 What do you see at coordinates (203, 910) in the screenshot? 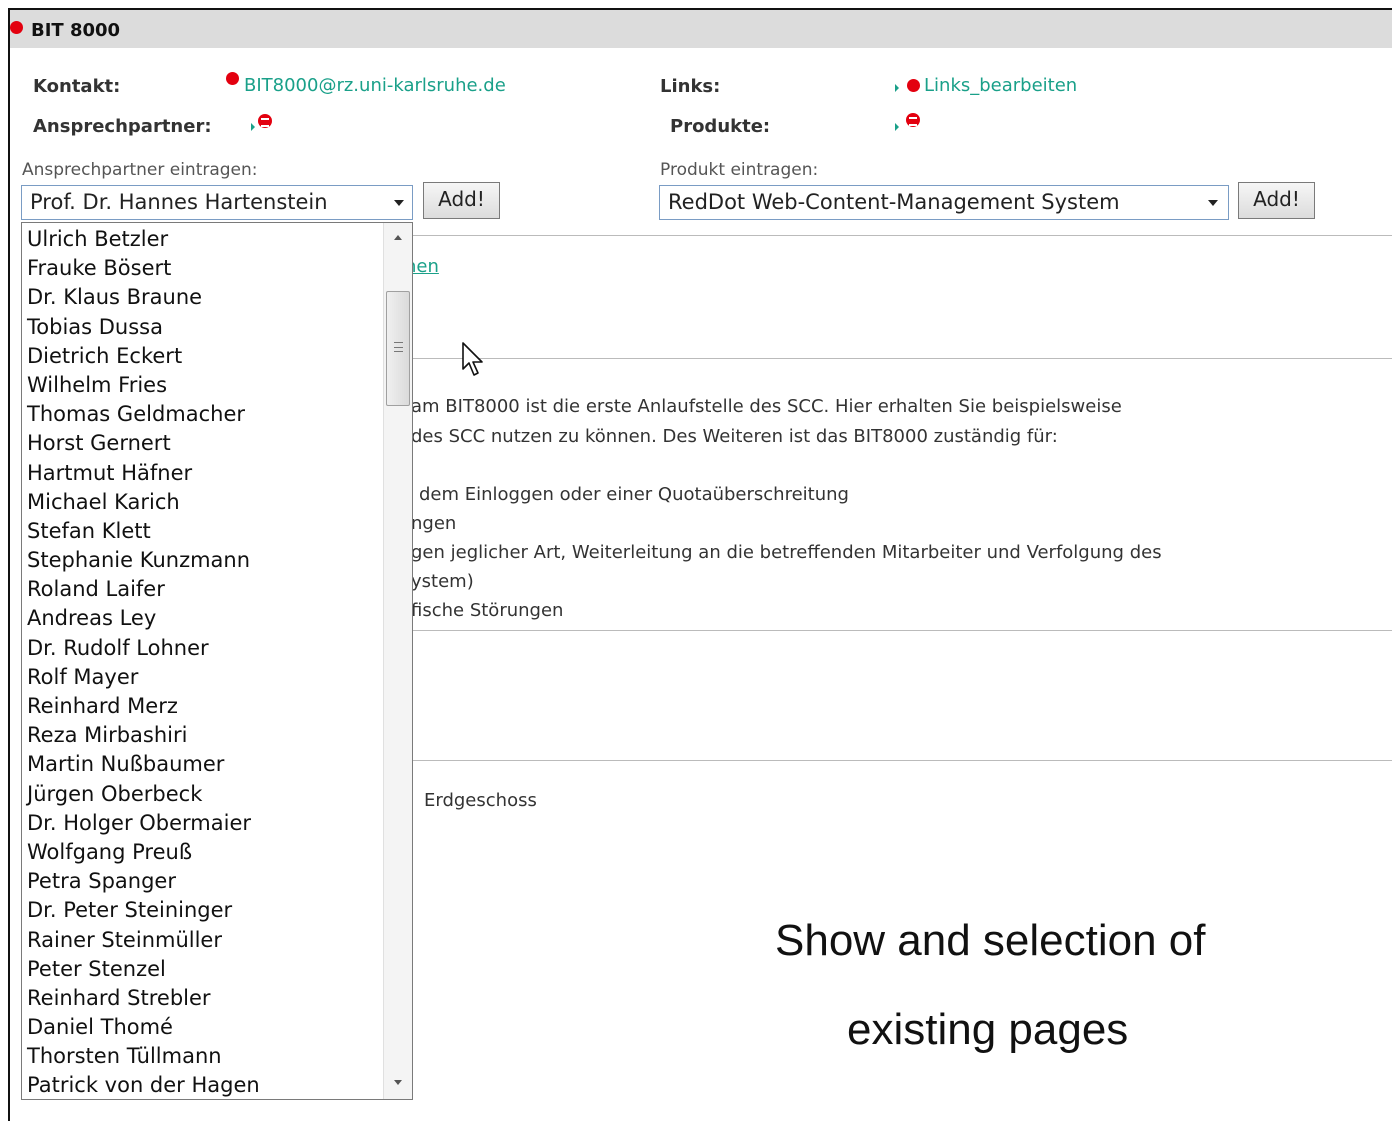
I see `dropdown-option: Dr. Peter Steininger` at bounding box center [203, 910].